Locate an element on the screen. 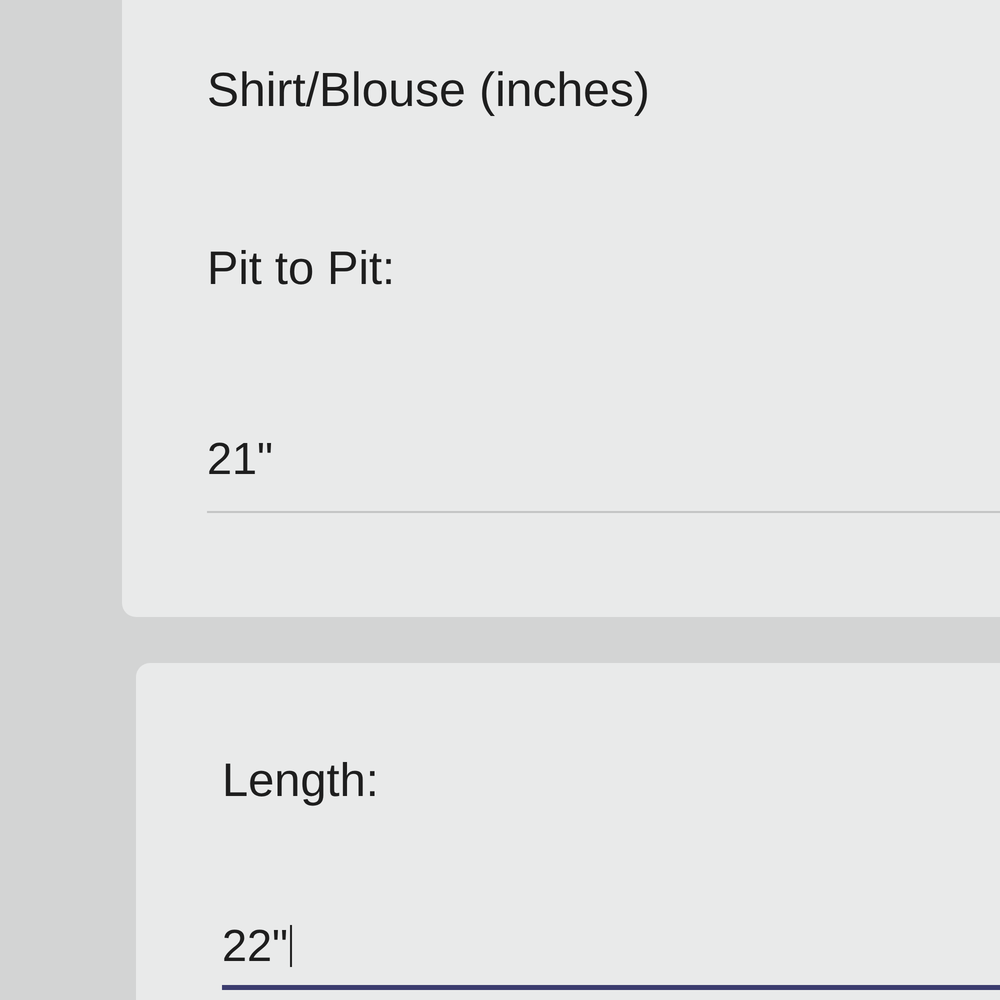  answer-field: 22" is located at coordinates (611, 954).